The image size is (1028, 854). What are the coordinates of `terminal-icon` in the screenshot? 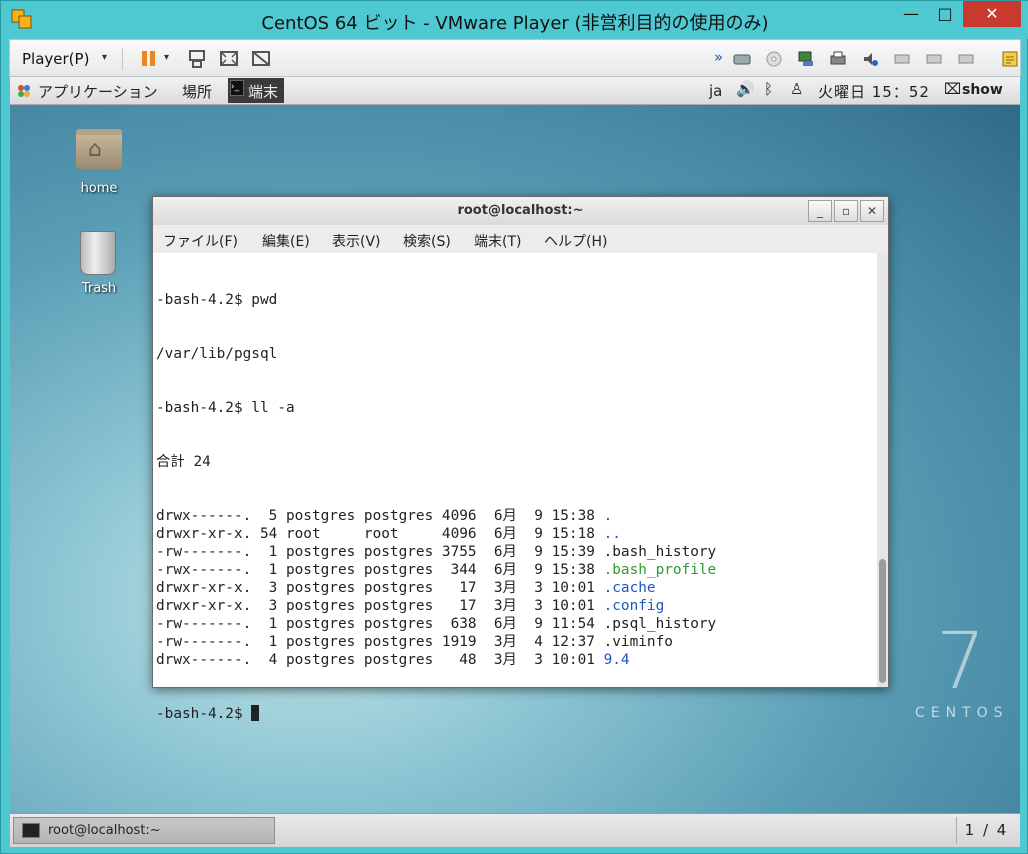 It's located at (31, 830).